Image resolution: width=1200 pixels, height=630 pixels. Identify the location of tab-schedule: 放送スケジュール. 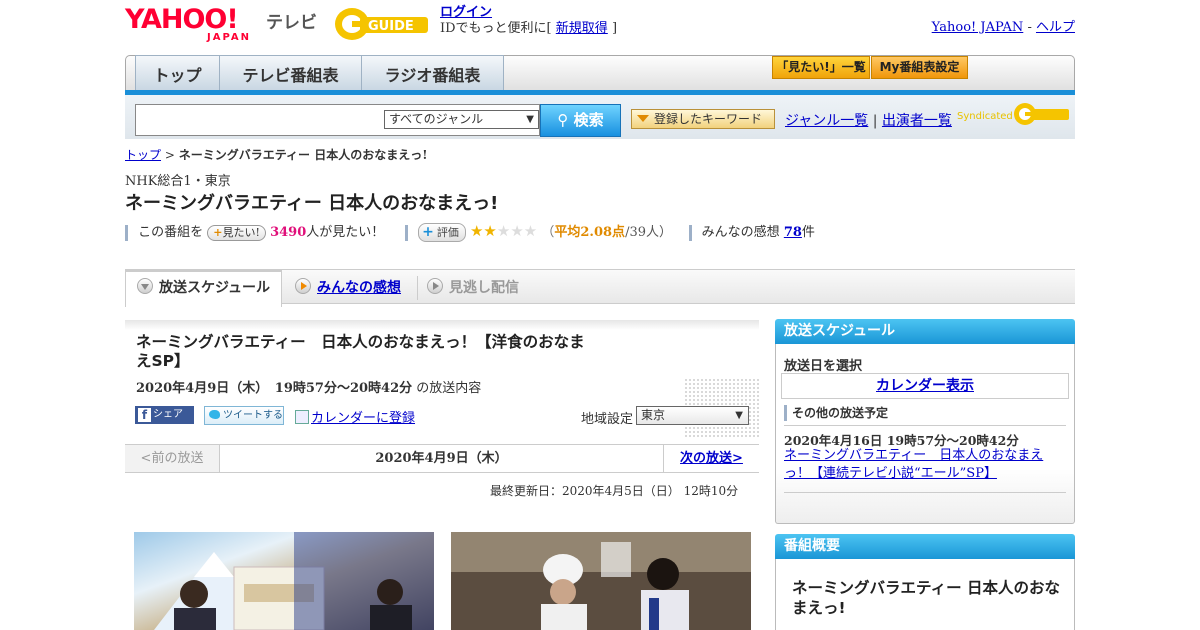
(203, 287).